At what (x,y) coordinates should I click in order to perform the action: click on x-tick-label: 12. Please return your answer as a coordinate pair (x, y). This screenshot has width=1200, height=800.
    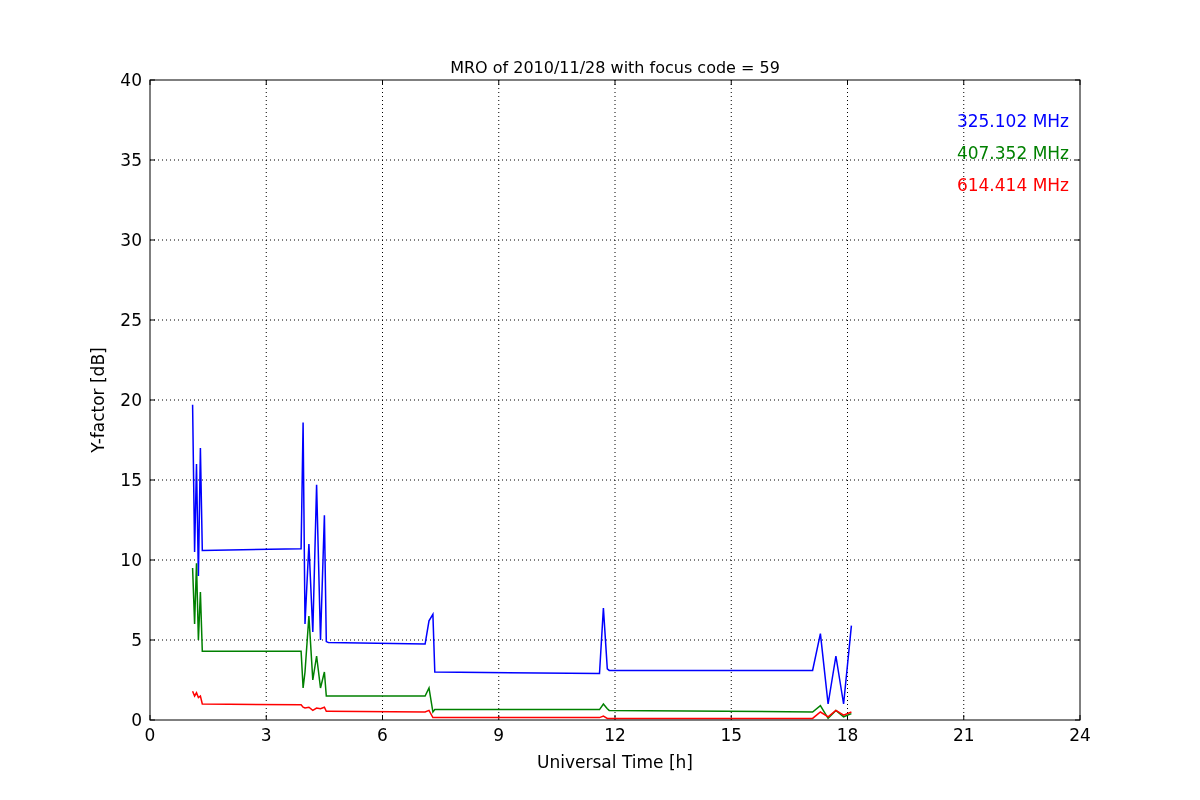
    Looking at the image, I should click on (615, 735).